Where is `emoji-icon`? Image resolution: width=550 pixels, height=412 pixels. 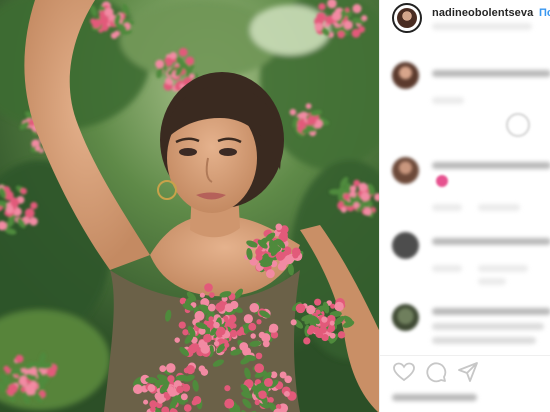
emoji-icon is located at coordinates (442, 181).